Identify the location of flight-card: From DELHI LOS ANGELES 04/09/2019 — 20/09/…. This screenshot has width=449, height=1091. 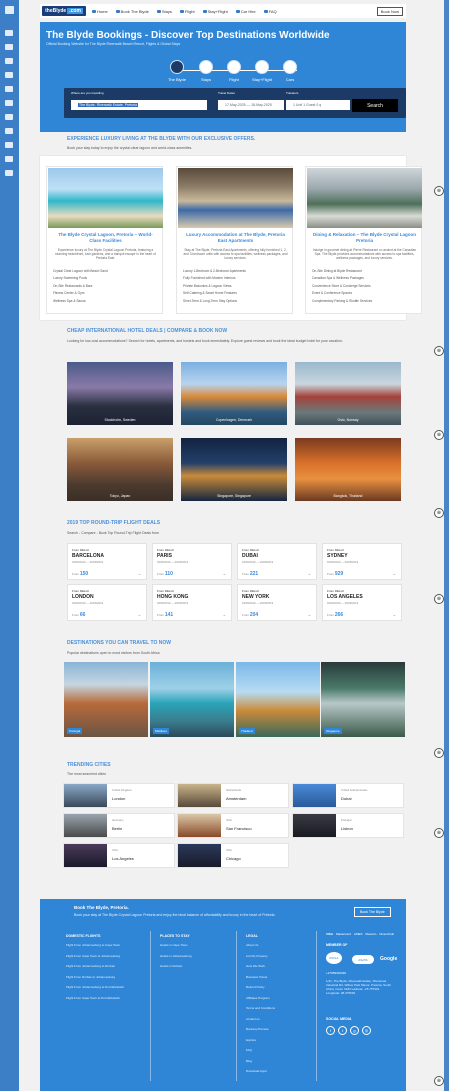
(362, 602).